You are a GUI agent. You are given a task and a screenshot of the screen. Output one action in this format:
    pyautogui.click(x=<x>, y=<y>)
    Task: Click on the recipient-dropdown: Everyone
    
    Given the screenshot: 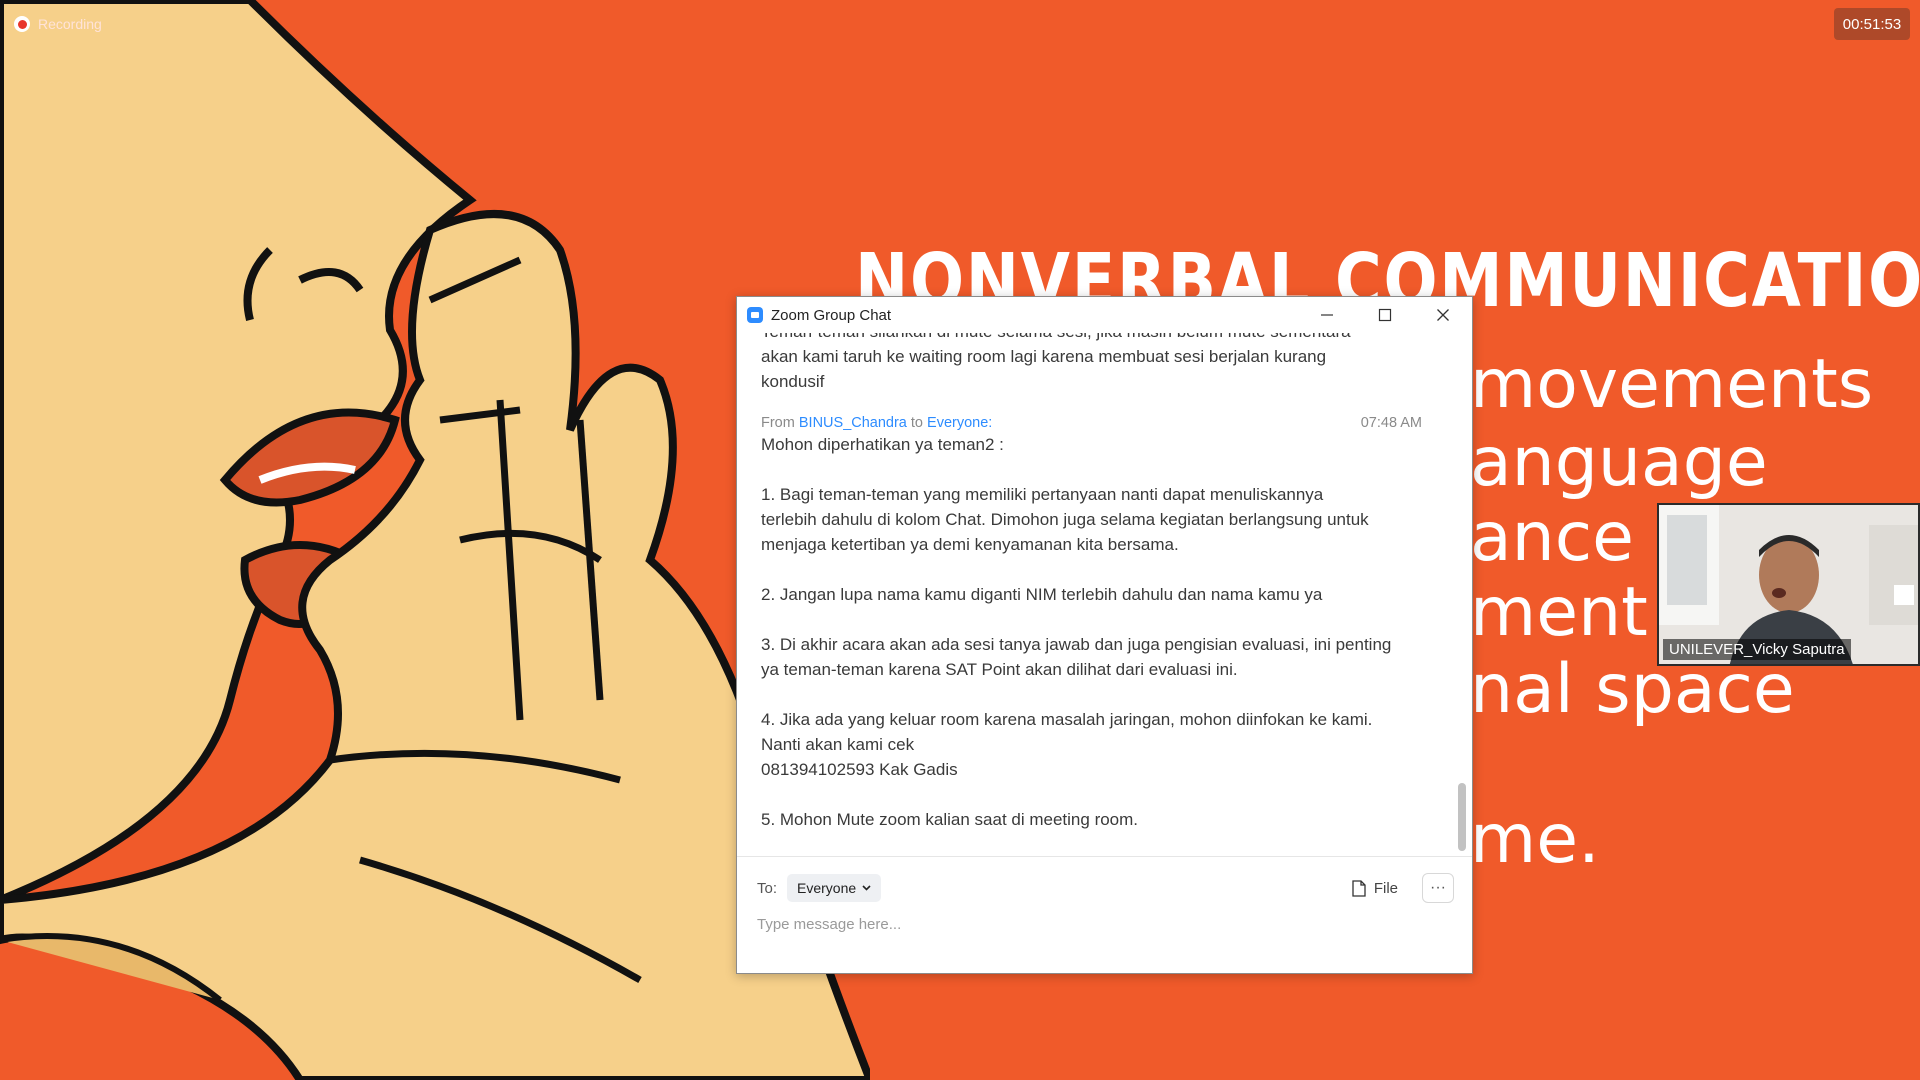 What is the action you would take?
    pyautogui.click(x=834, y=888)
    